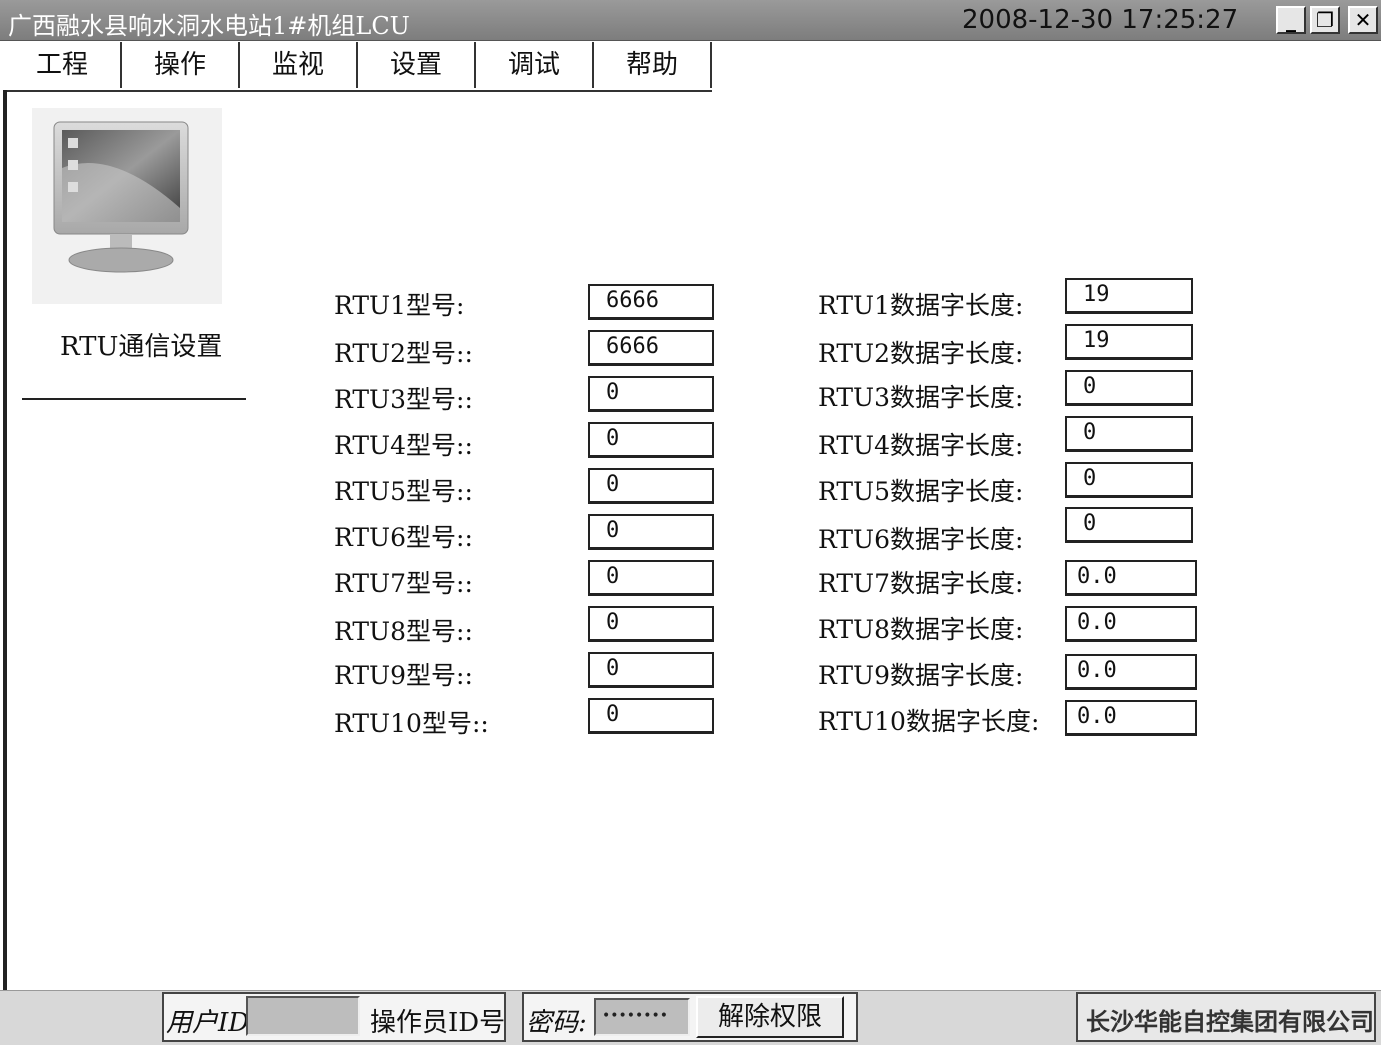  I want to click on restore-icon: ❐, so click(1325, 20).